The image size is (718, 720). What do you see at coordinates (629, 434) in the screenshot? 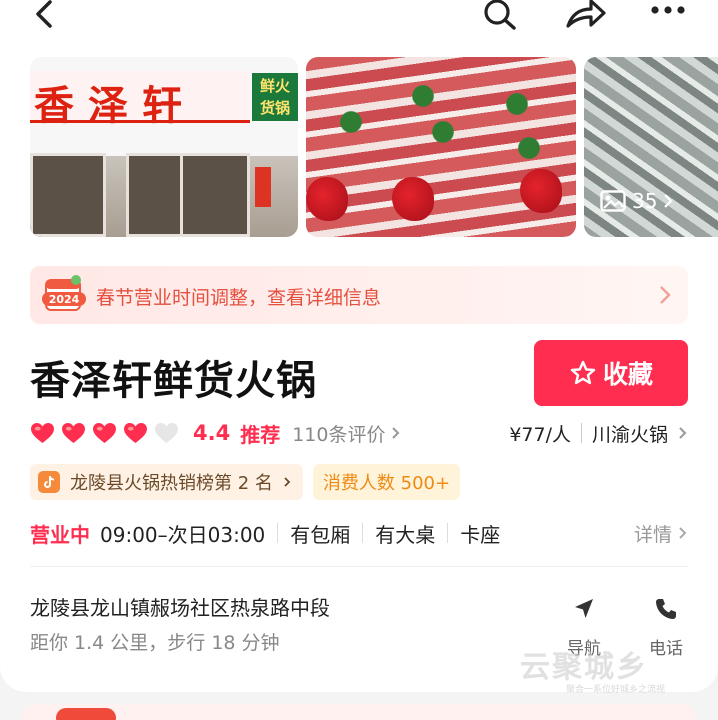
I see `category: 川渝火锅` at bounding box center [629, 434].